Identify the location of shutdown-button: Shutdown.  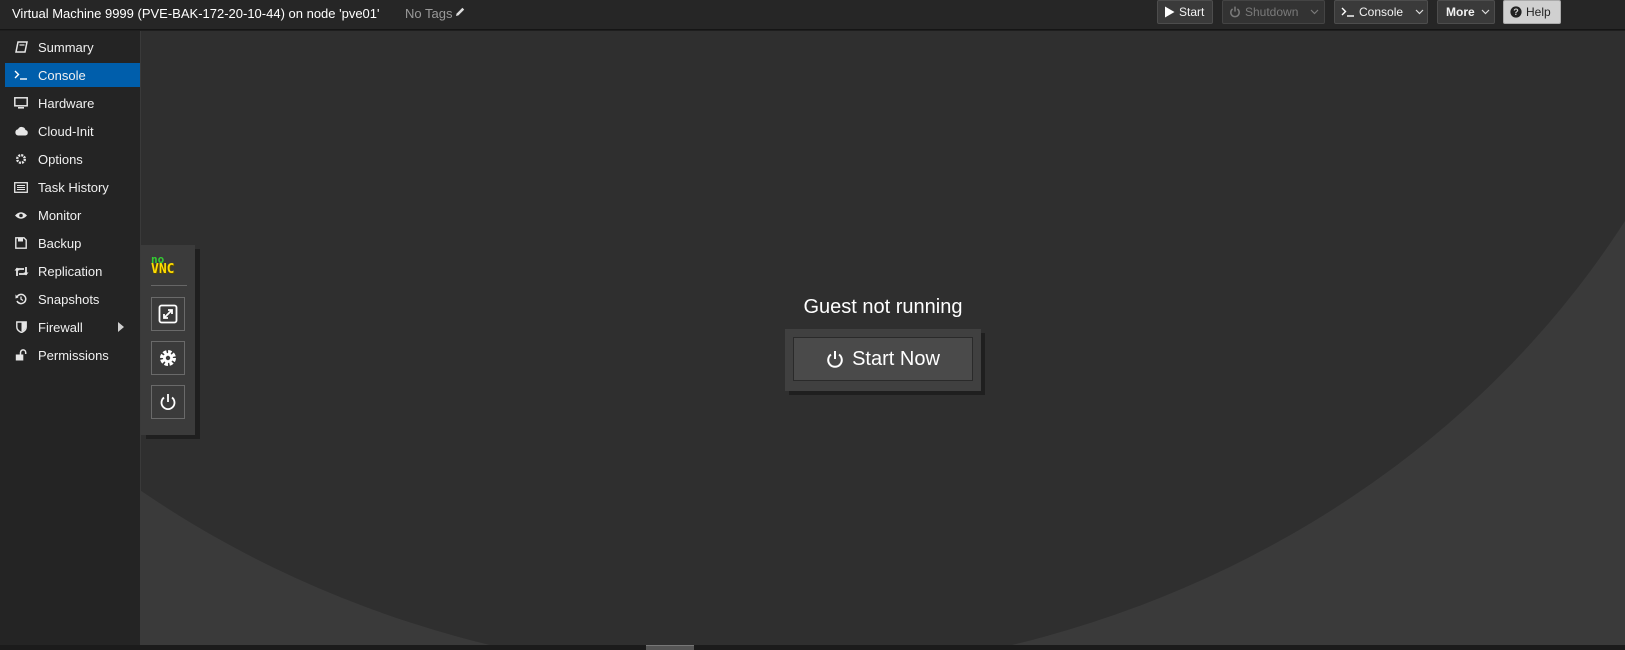
(1273, 12).